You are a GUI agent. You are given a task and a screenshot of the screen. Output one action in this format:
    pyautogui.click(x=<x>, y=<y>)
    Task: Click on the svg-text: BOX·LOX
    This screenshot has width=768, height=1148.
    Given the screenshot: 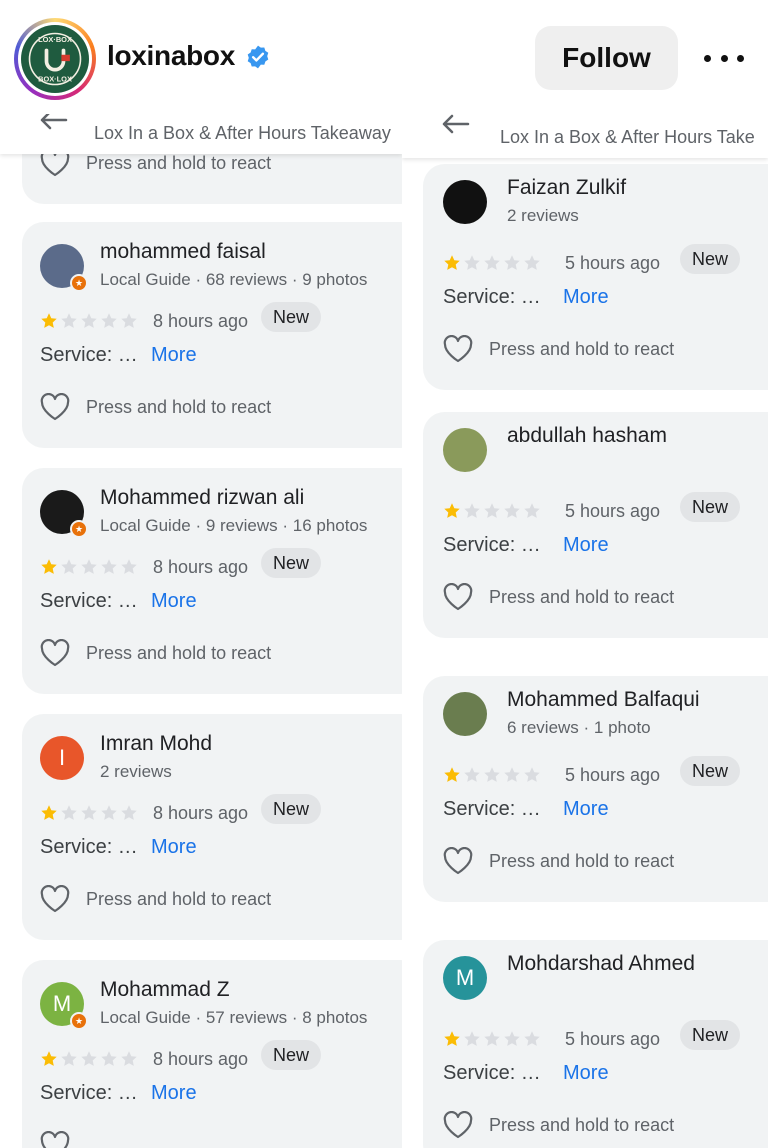 What is the action you would take?
    pyautogui.click(x=55, y=78)
    